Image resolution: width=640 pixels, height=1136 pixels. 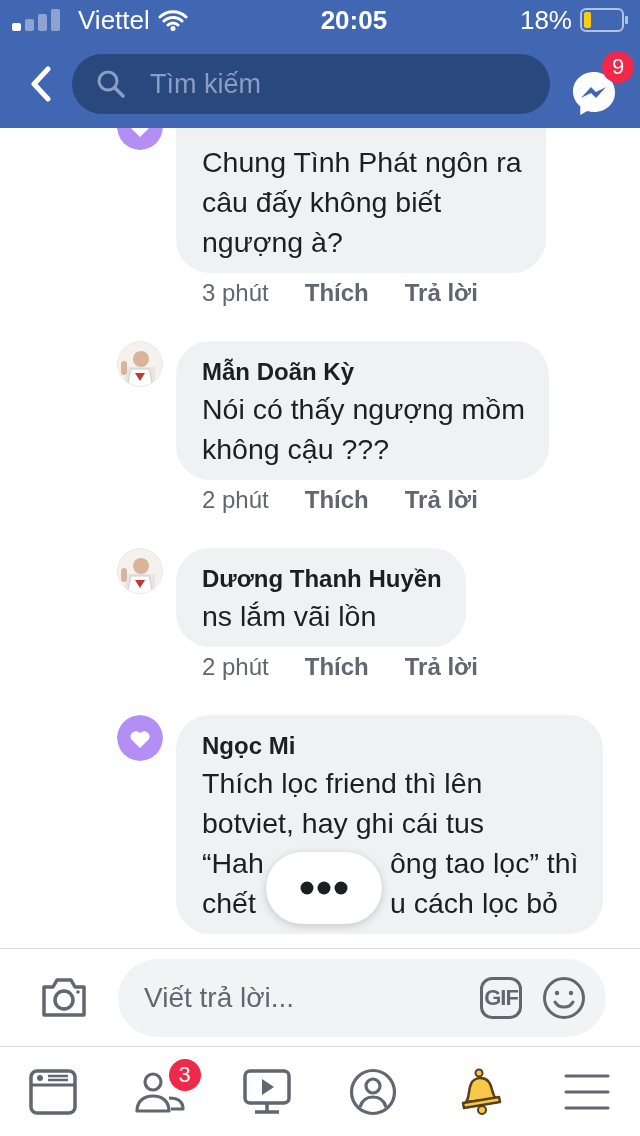 I want to click on tab-button: 3, so click(x=160, y=1091).